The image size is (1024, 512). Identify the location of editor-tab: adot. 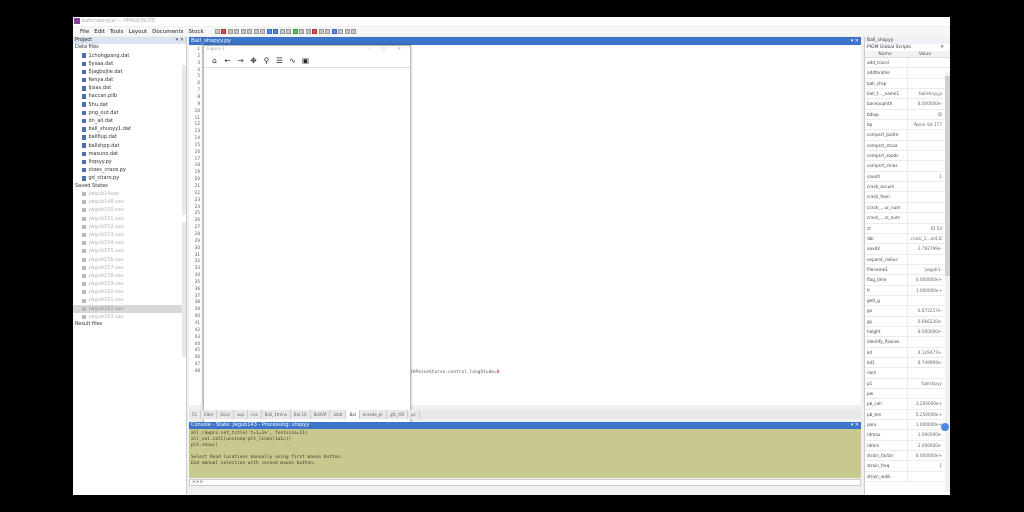
(338, 414).